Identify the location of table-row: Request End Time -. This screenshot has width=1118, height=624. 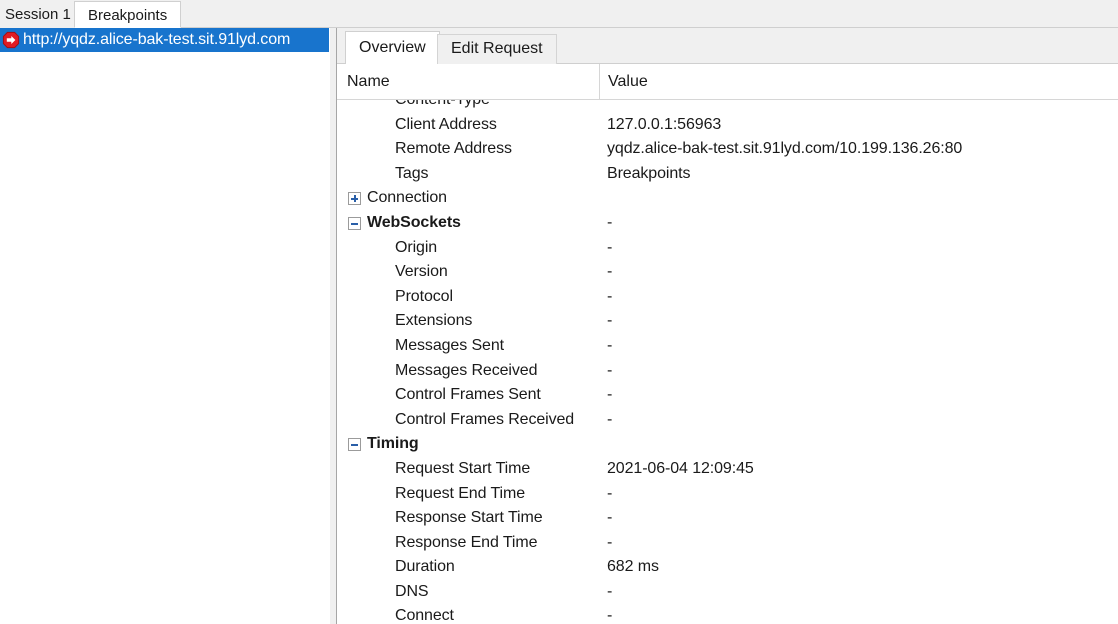
(727, 494).